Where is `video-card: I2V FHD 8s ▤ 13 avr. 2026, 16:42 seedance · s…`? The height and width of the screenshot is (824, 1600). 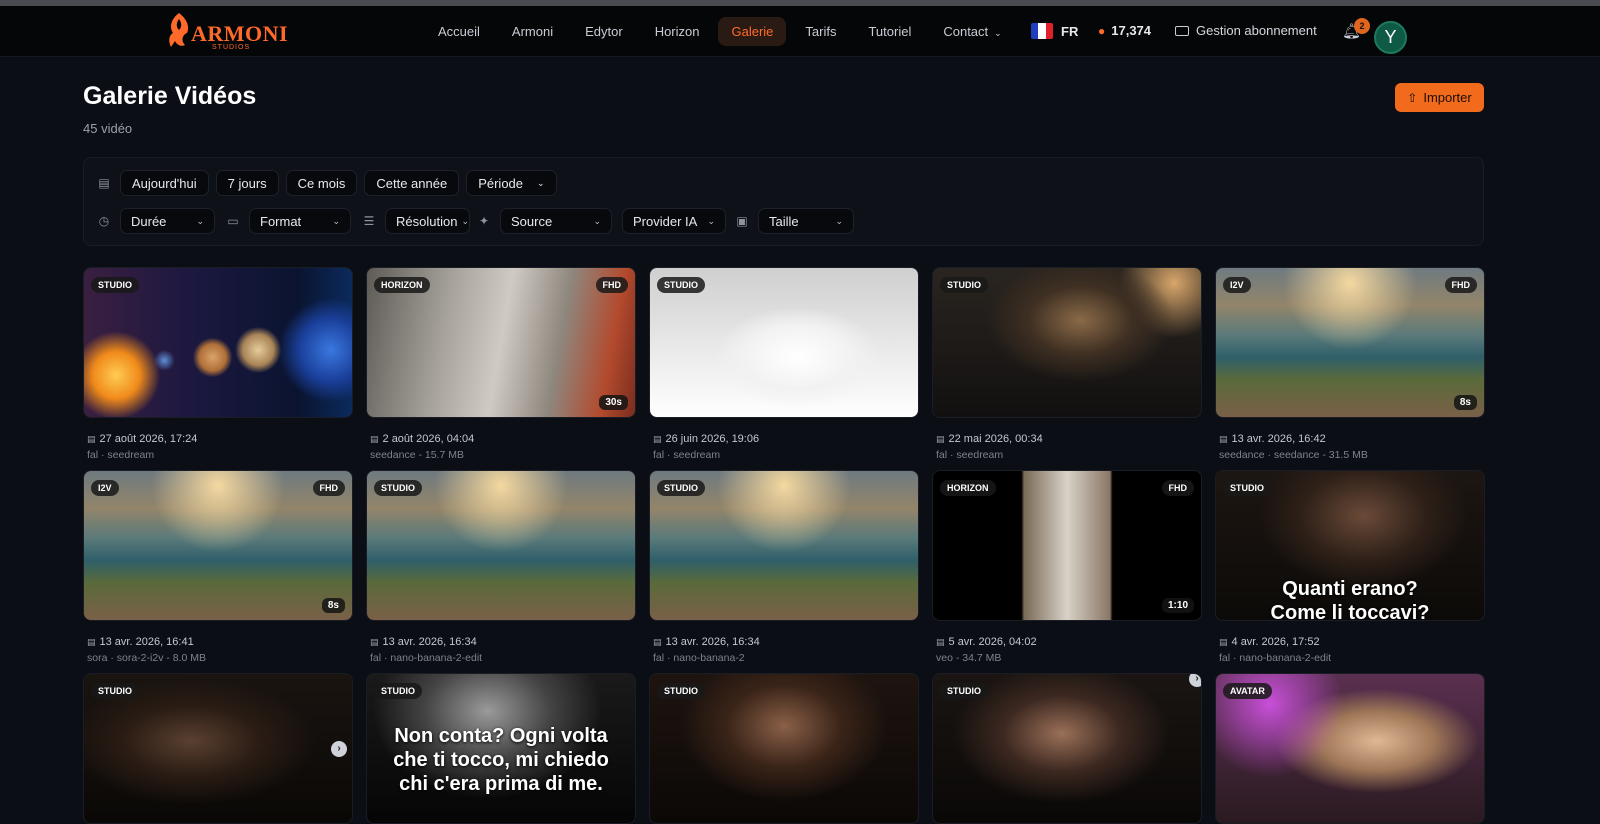 video-card: I2V FHD 8s ▤ 13 avr. 2026, 16:42 seedance · s… is located at coordinates (1350, 364).